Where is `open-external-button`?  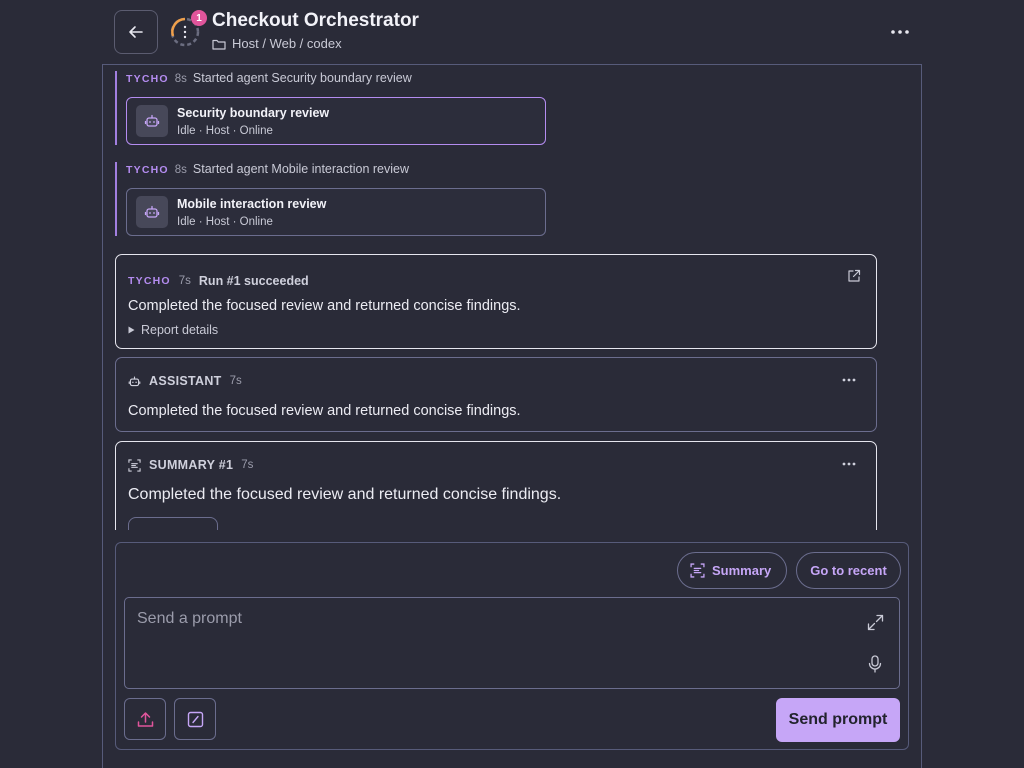
open-external-button is located at coordinates (854, 278).